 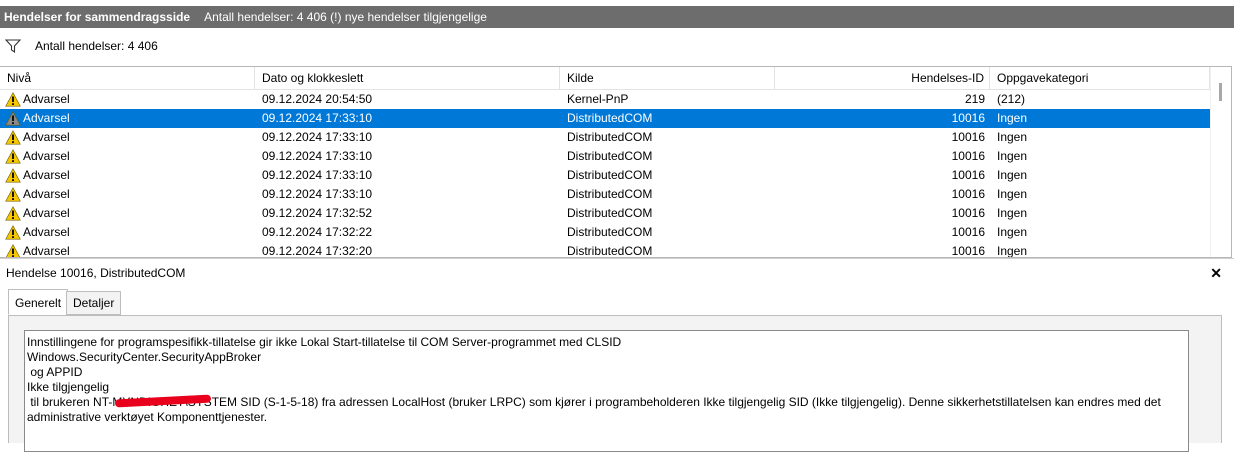 What do you see at coordinates (1100, 78) in the screenshot?
I see `column-header-task-category: Oppgavekategori` at bounding box center [1100, 78].